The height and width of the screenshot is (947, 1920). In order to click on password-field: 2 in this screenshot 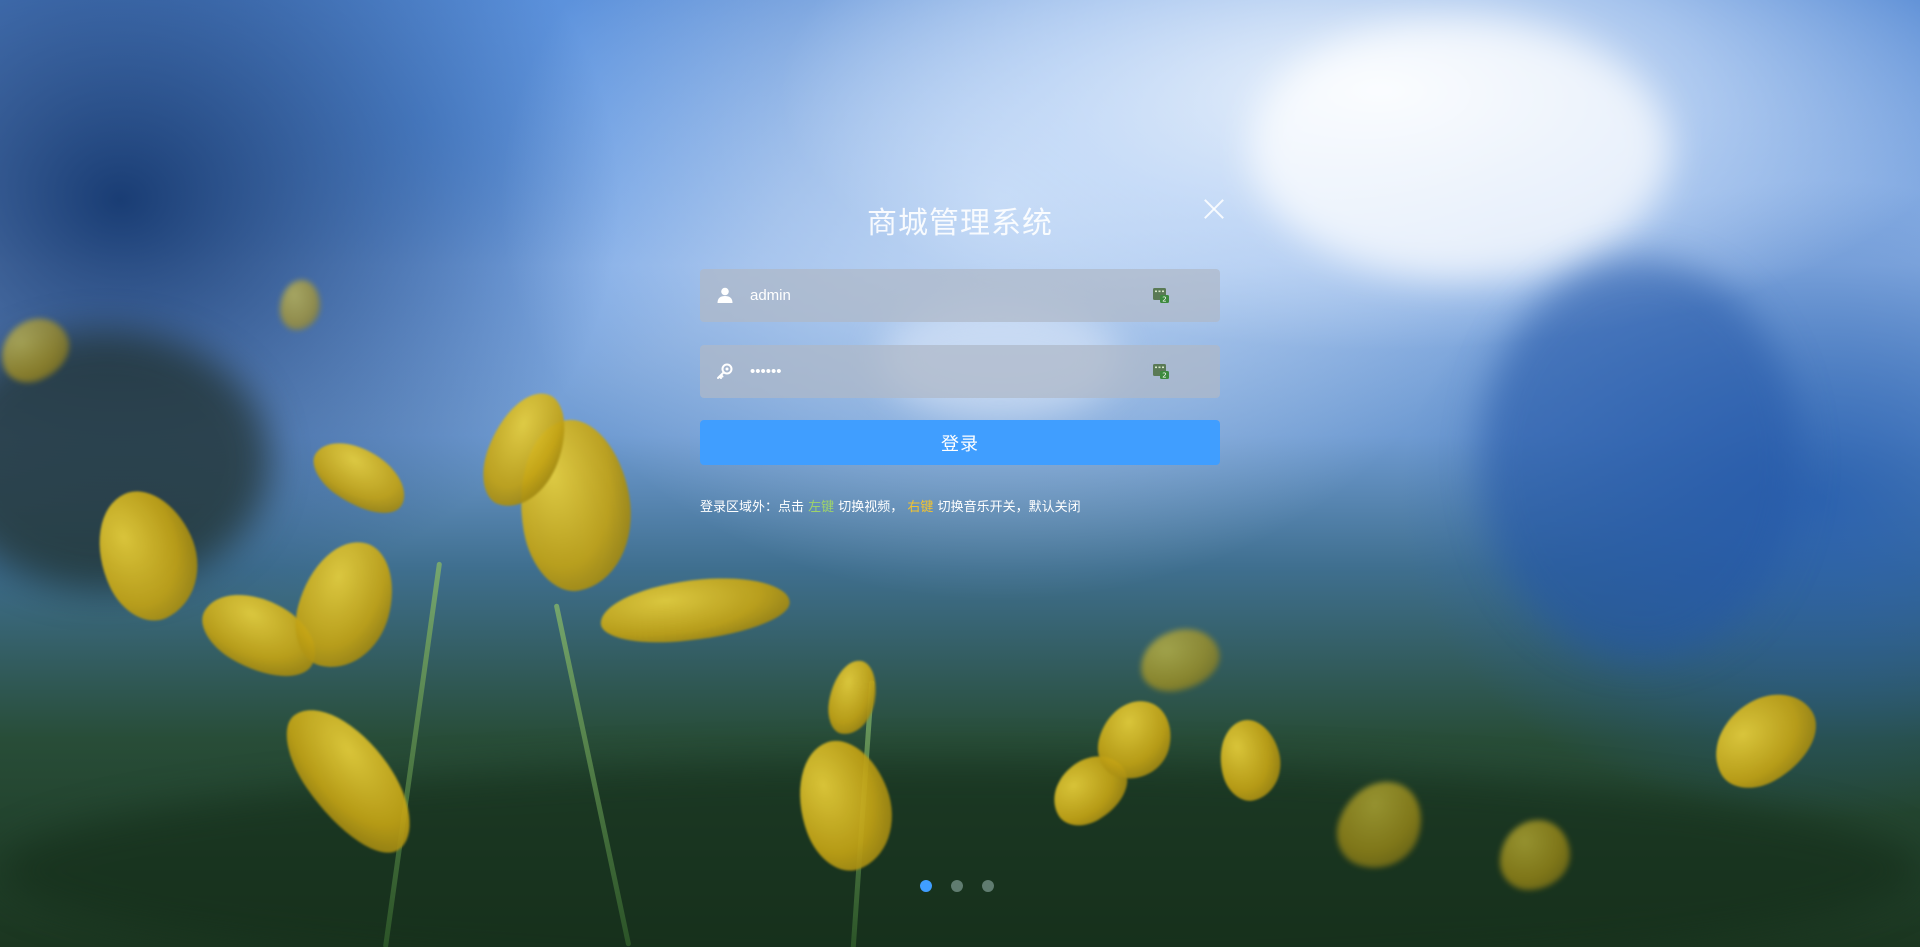, I will do `click(960, 371)`.